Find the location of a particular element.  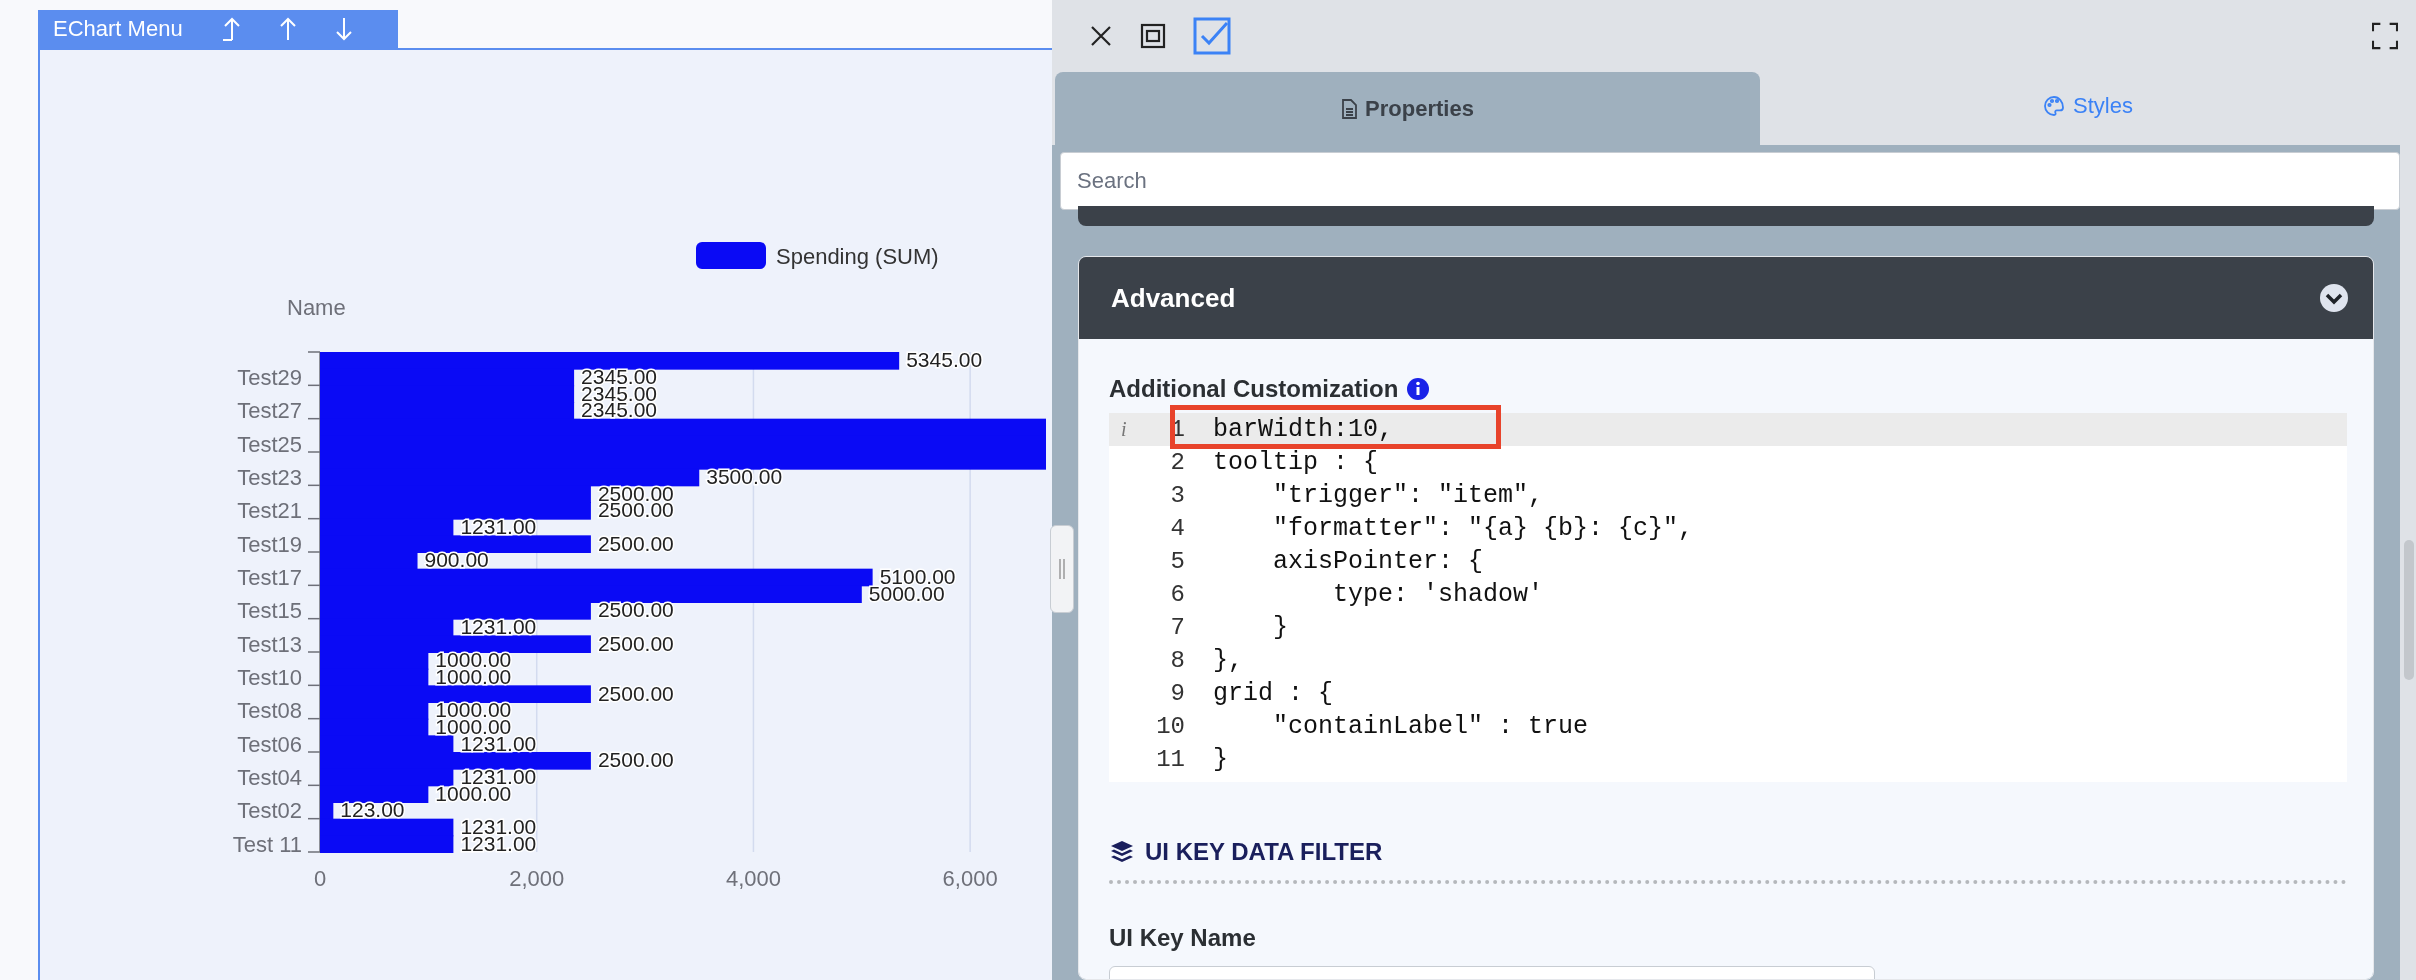

line-number: 3 is located at coordinates (1177, 495).